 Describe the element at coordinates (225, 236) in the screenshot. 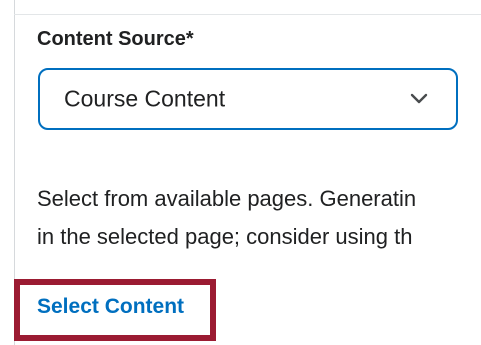

I see `description-line: in the selected page; consider using th` at that location.